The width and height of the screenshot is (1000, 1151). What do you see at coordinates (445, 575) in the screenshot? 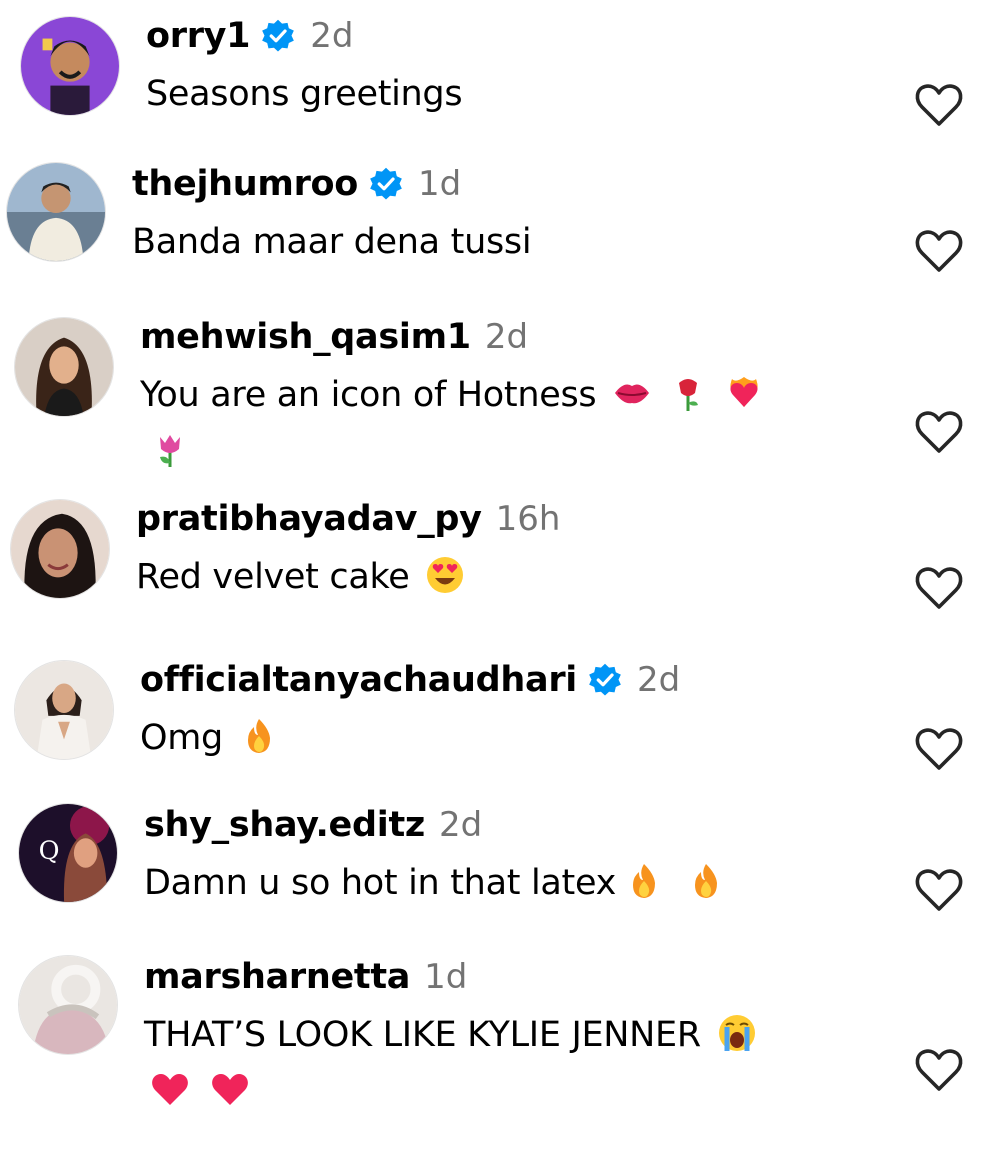
I see `heart-eyes-emoji-icon` at bounding box center [445, 575].